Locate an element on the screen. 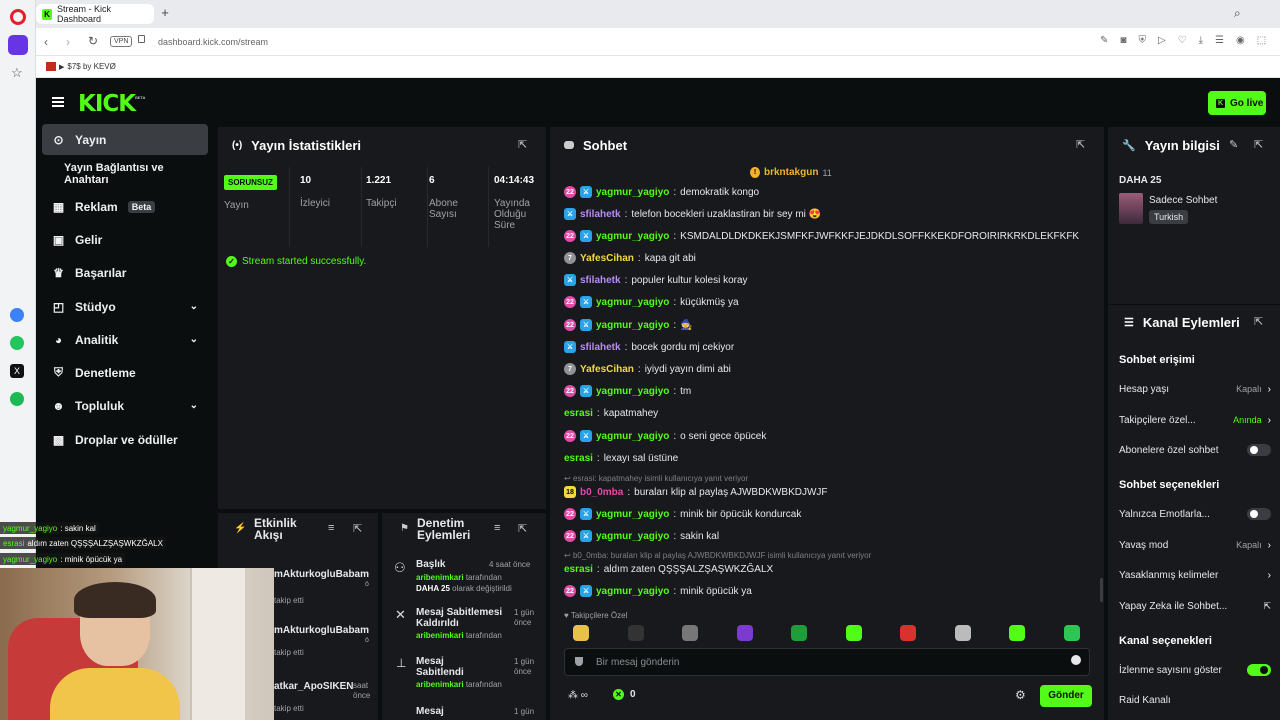  chat-message: esrasi: kapatmahey is located at coordinates (611, 413).